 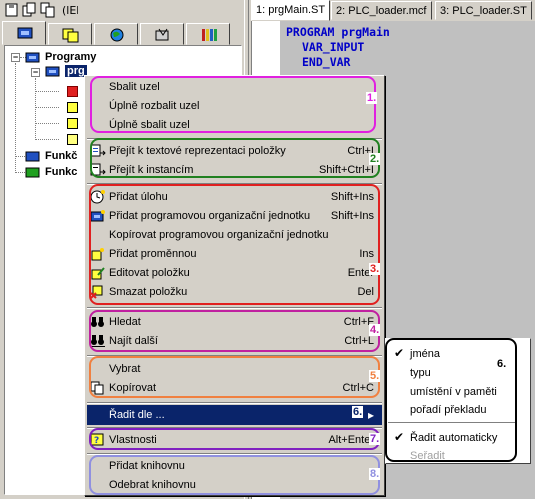 I want to click on menu-label: Úplně rozbalit uzel, so click(x=154, y=106).